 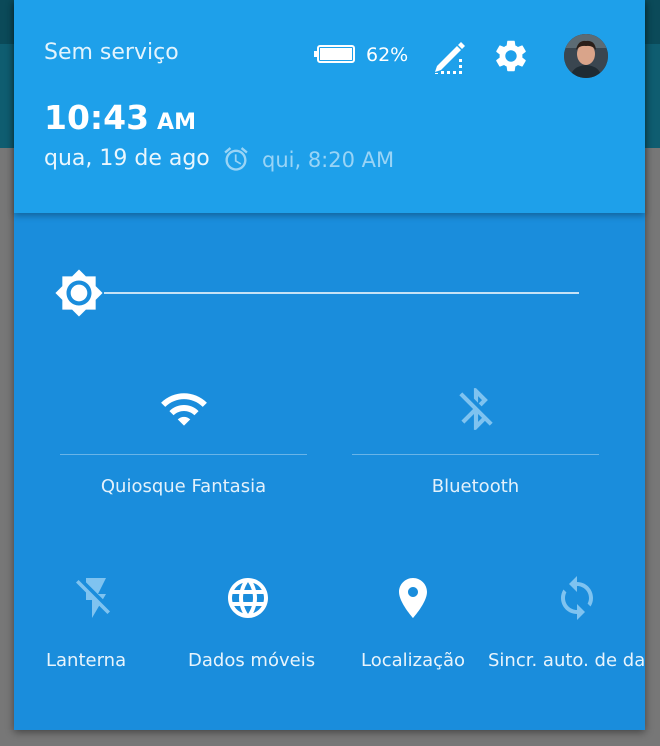 I want to click on next-alarm-label: qui, 8:20 AM, so click(x=328, y=160).